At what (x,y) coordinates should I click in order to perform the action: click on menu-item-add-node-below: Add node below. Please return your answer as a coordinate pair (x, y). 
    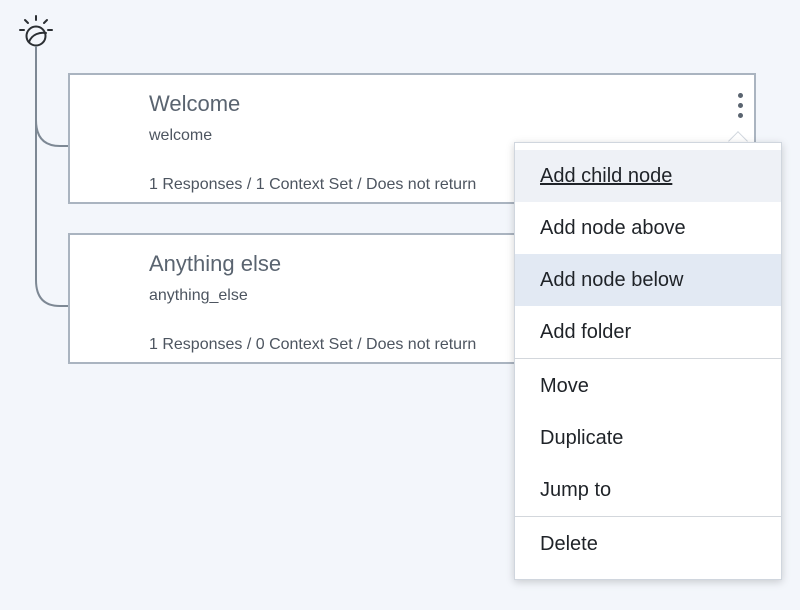
    Looking at the image, I should click on (648, 280).